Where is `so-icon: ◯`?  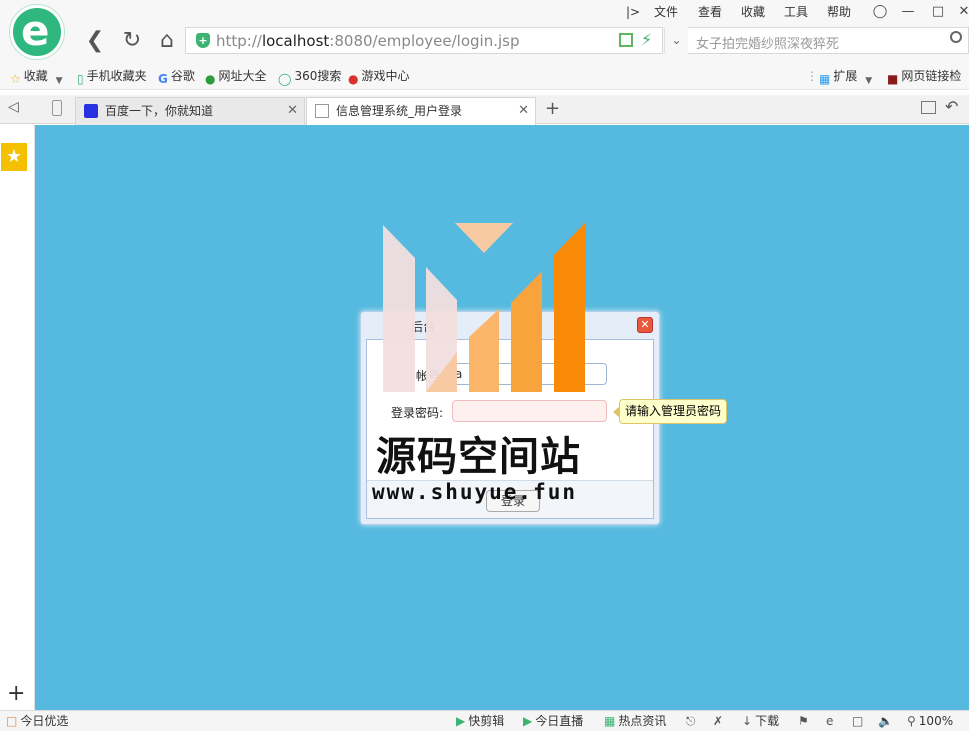 so-icon: ◯ is located at coordinates (285, 79).